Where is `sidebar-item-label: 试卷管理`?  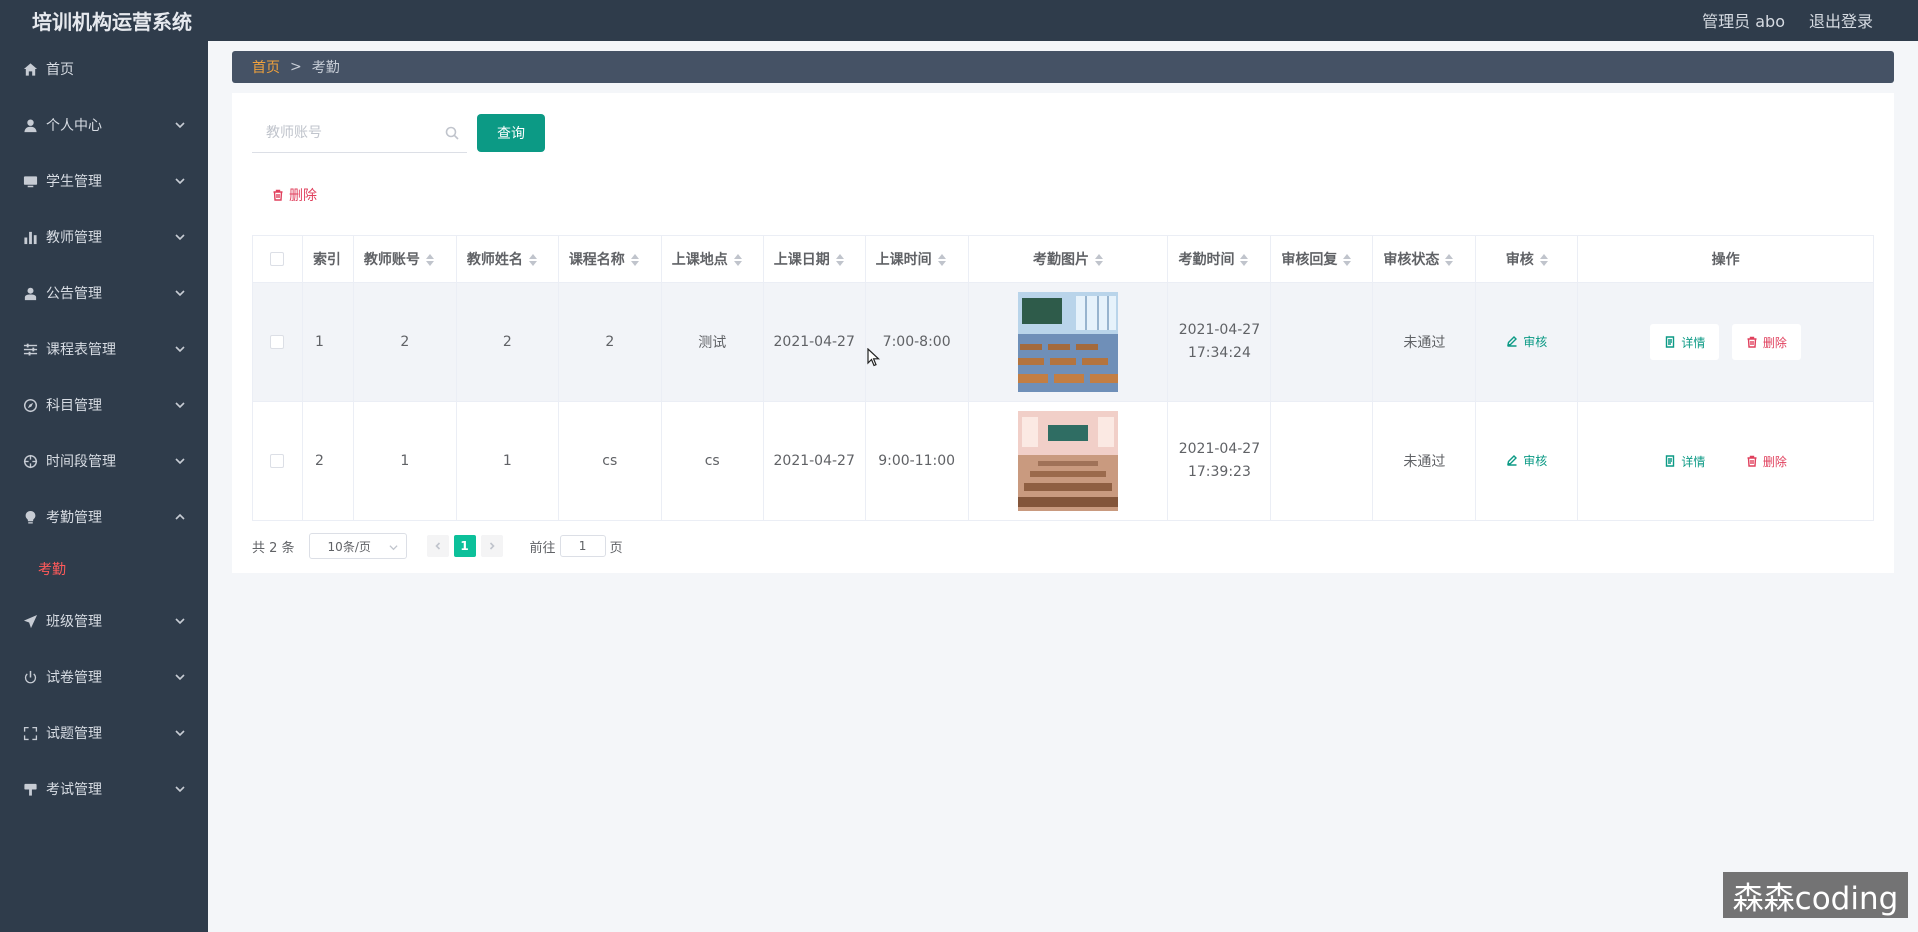 sidebar-item-label: 试卷管理 is located at coordinates (74, 678).